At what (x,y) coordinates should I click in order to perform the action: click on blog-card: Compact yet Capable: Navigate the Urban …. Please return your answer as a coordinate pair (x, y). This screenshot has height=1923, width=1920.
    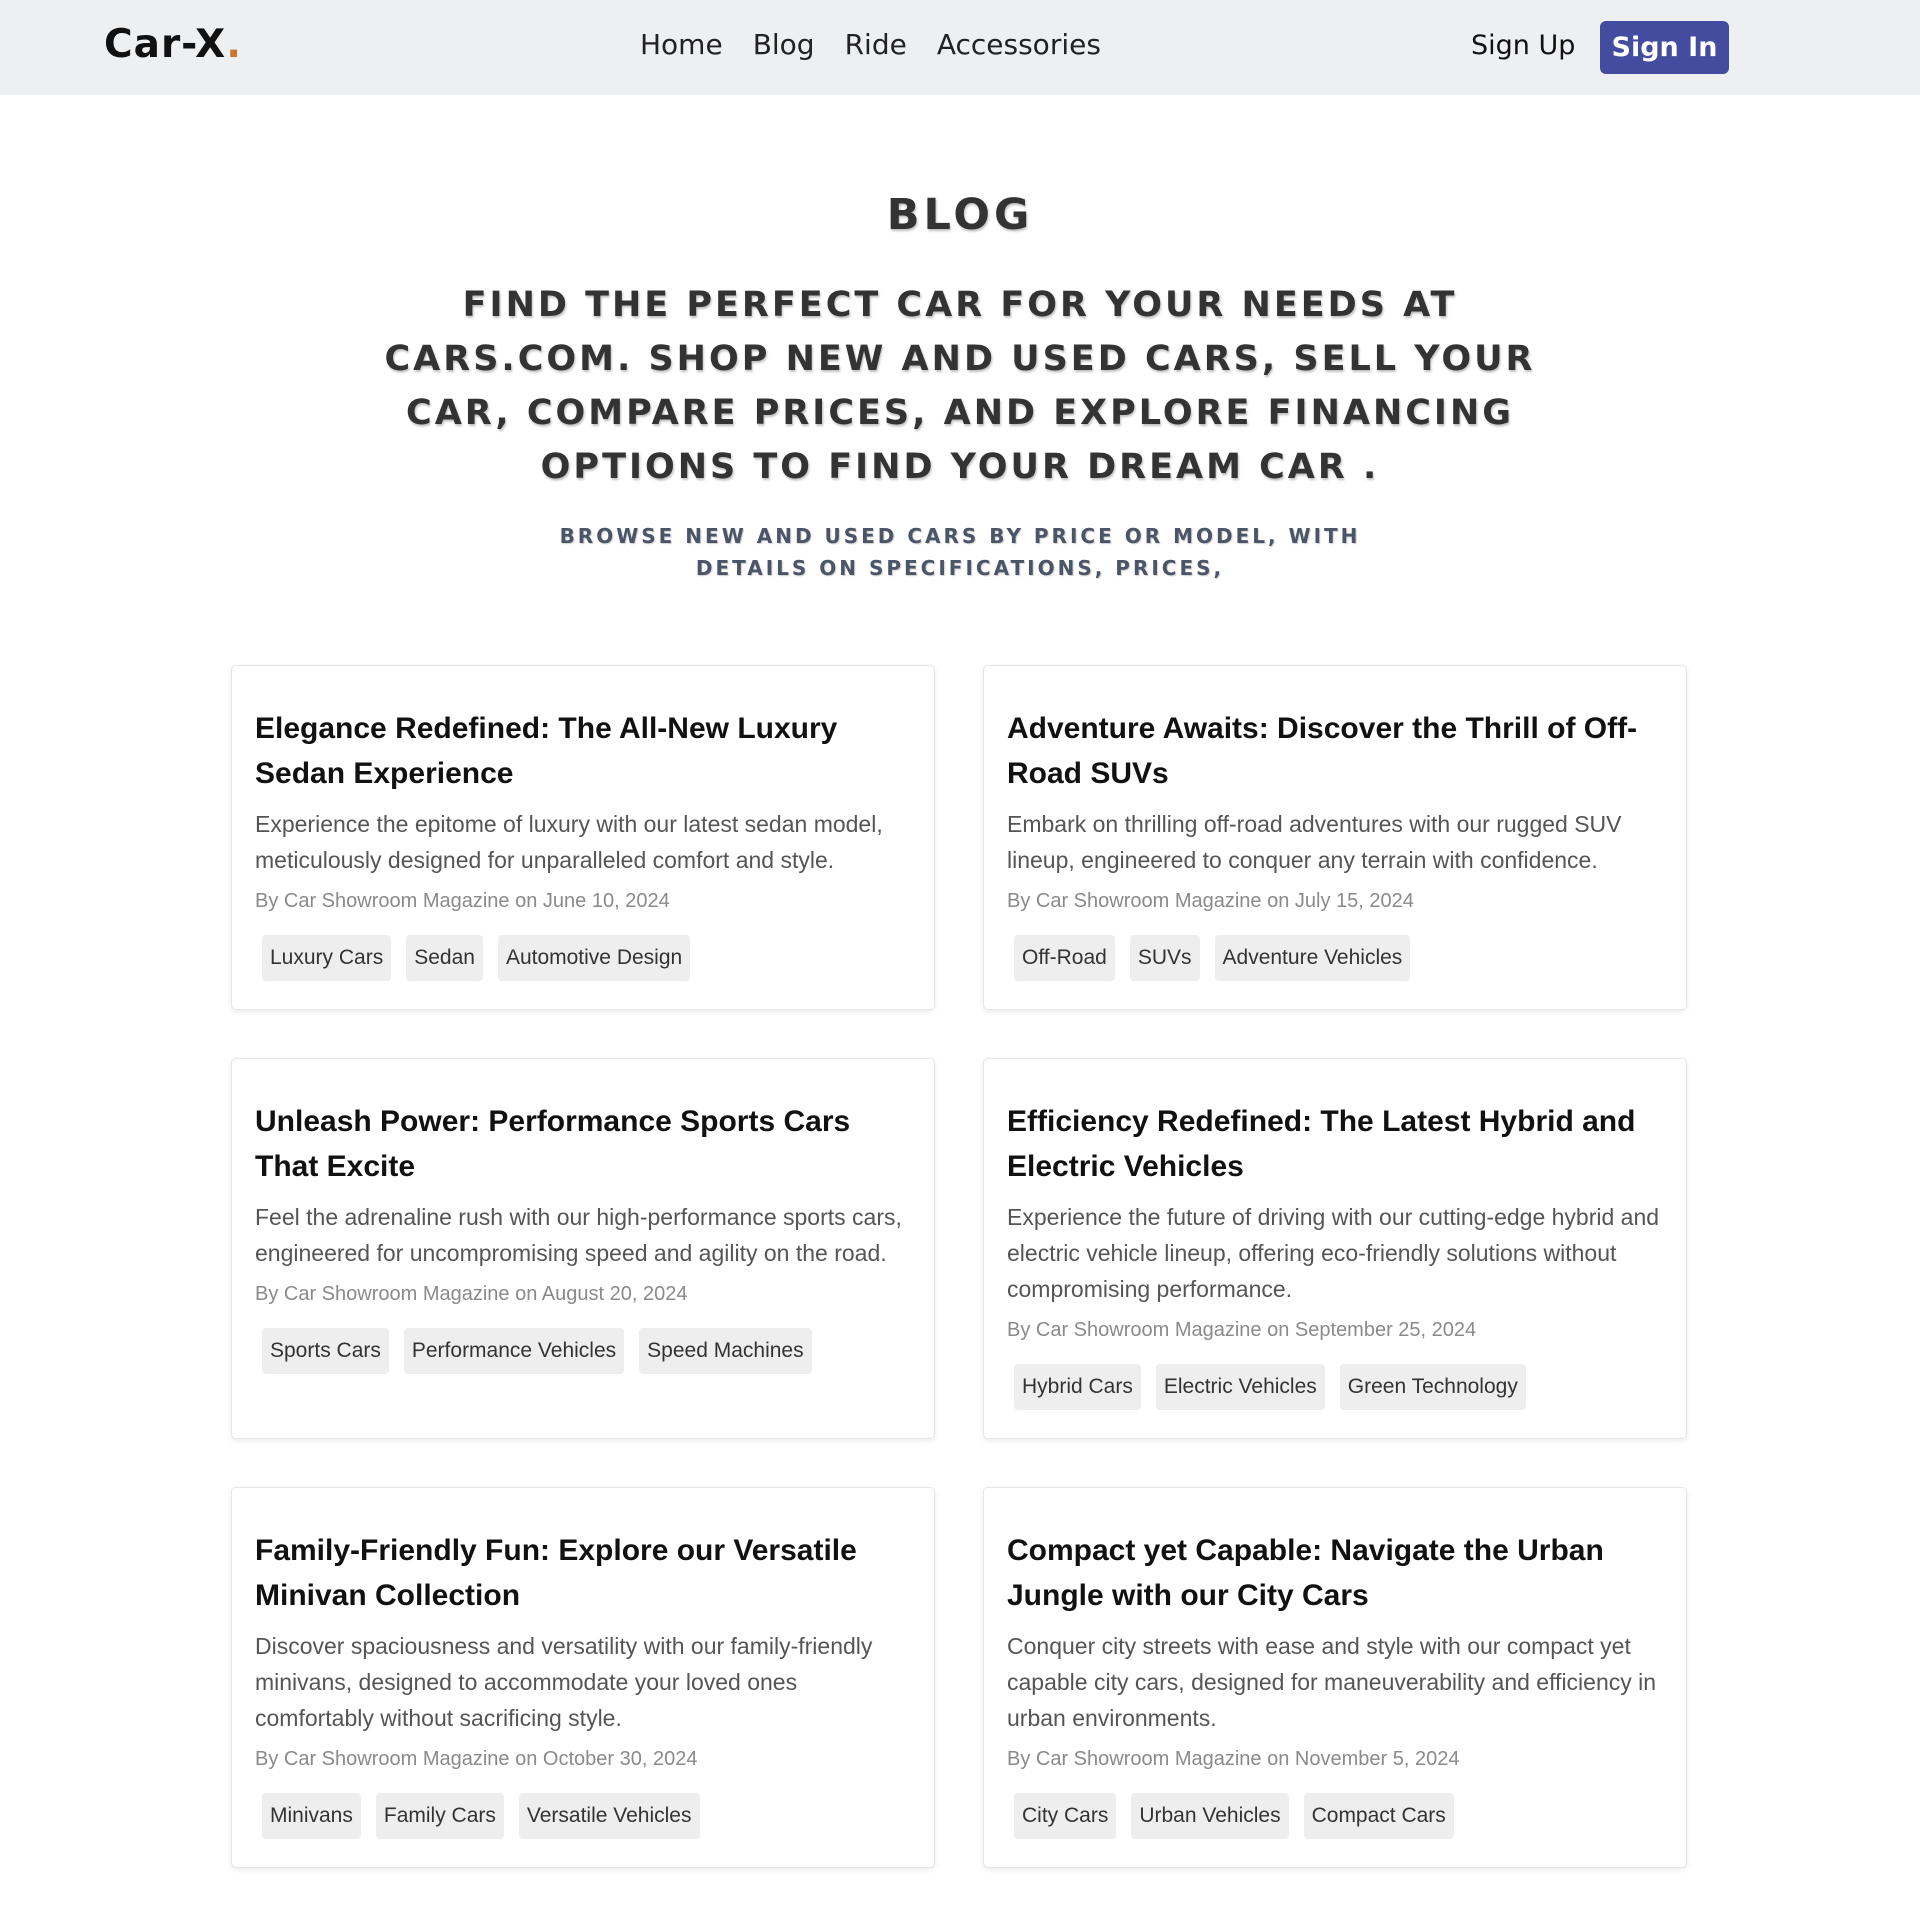
    Looking at the image, I should click on (1335, 1677).